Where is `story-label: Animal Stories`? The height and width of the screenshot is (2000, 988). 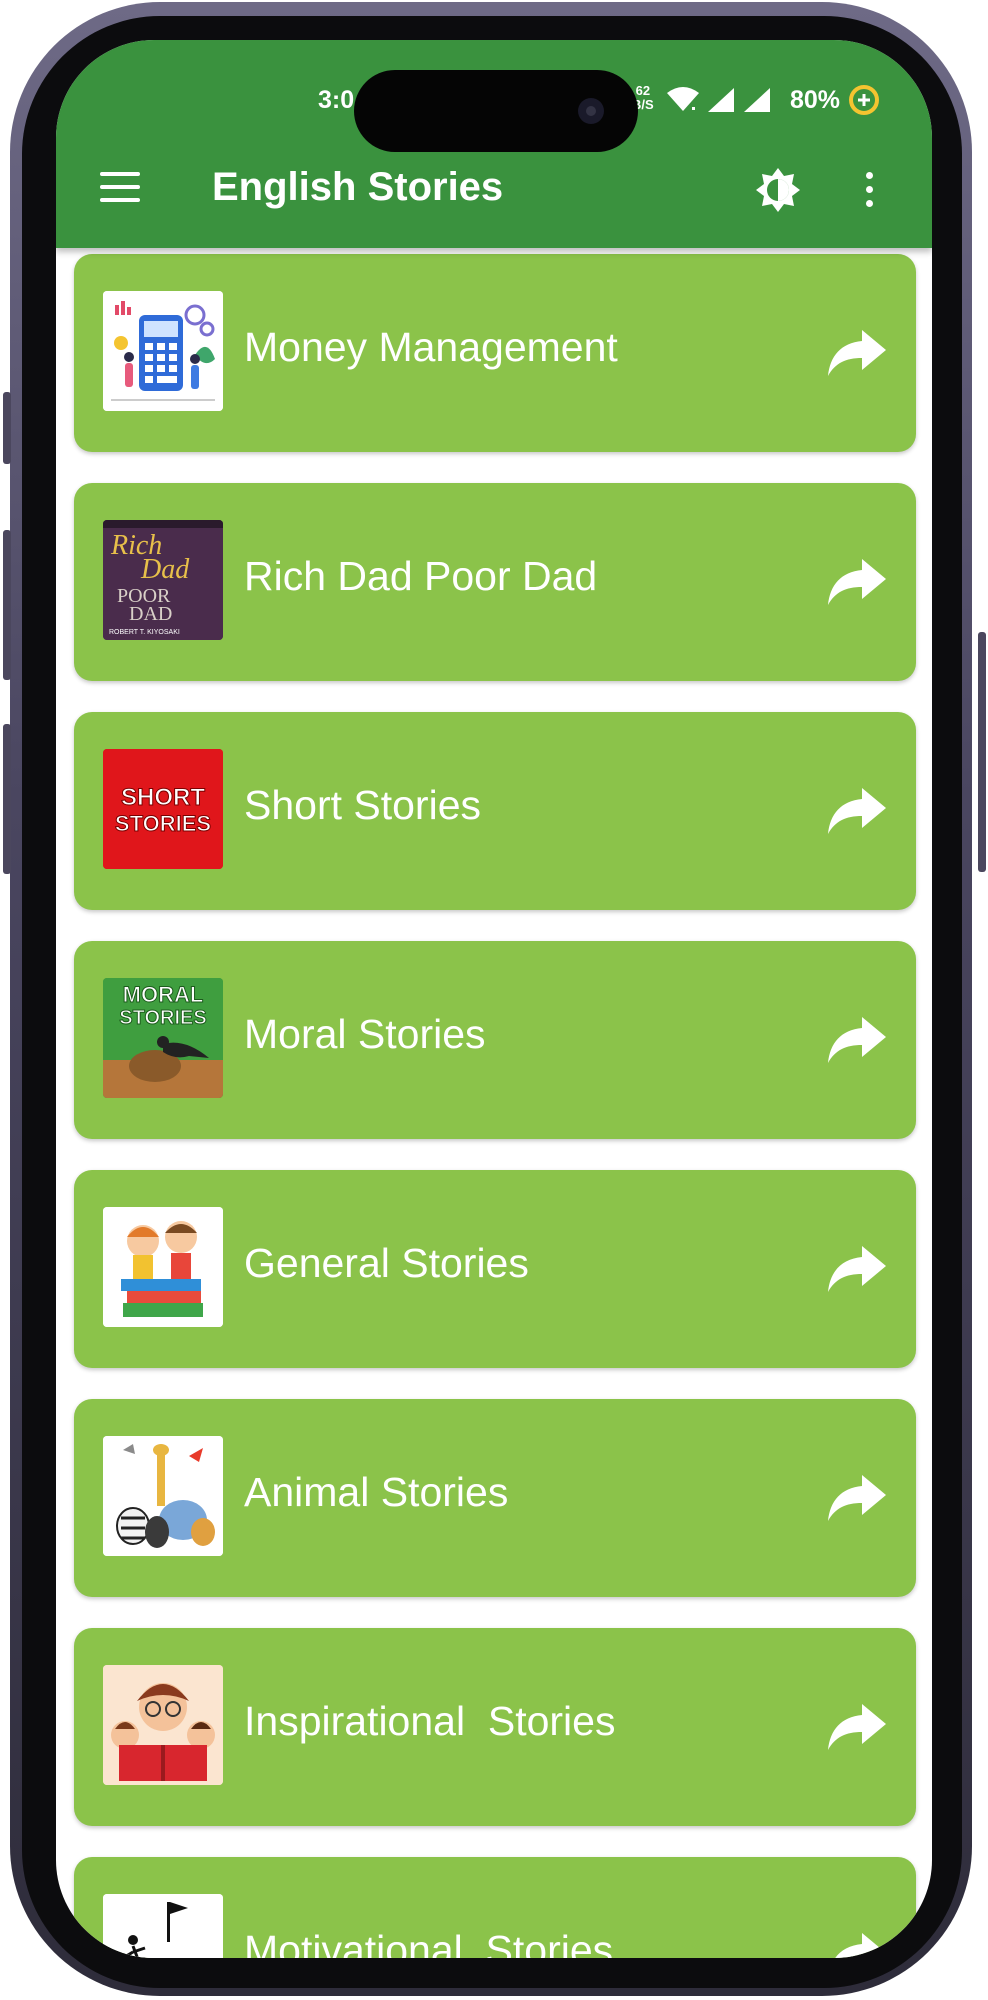 story-label: Animal Stories is located at coordinates (376, 1492).